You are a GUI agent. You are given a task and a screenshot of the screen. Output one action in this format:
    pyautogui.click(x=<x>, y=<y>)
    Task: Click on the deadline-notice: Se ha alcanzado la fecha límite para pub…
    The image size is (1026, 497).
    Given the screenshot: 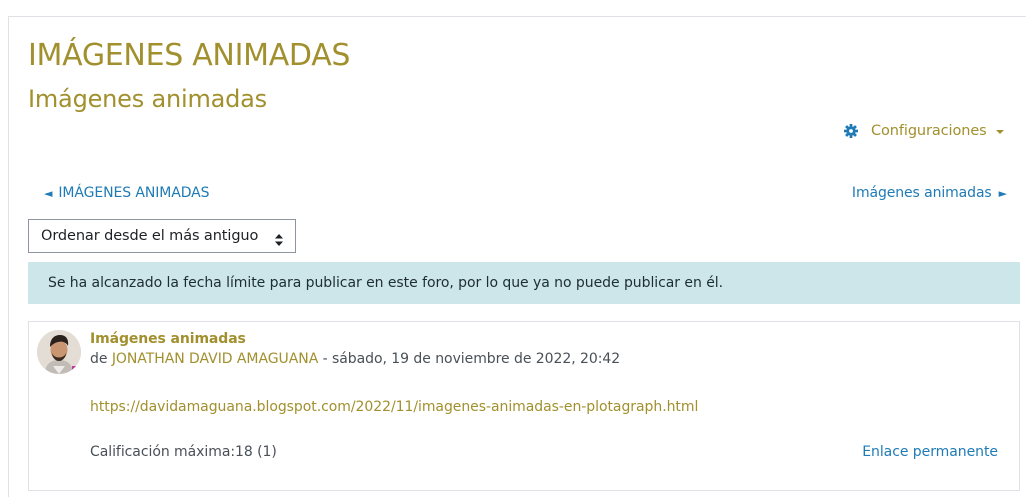 What is the action you would take?
    pyautogui.click(x=524, y=283)
    